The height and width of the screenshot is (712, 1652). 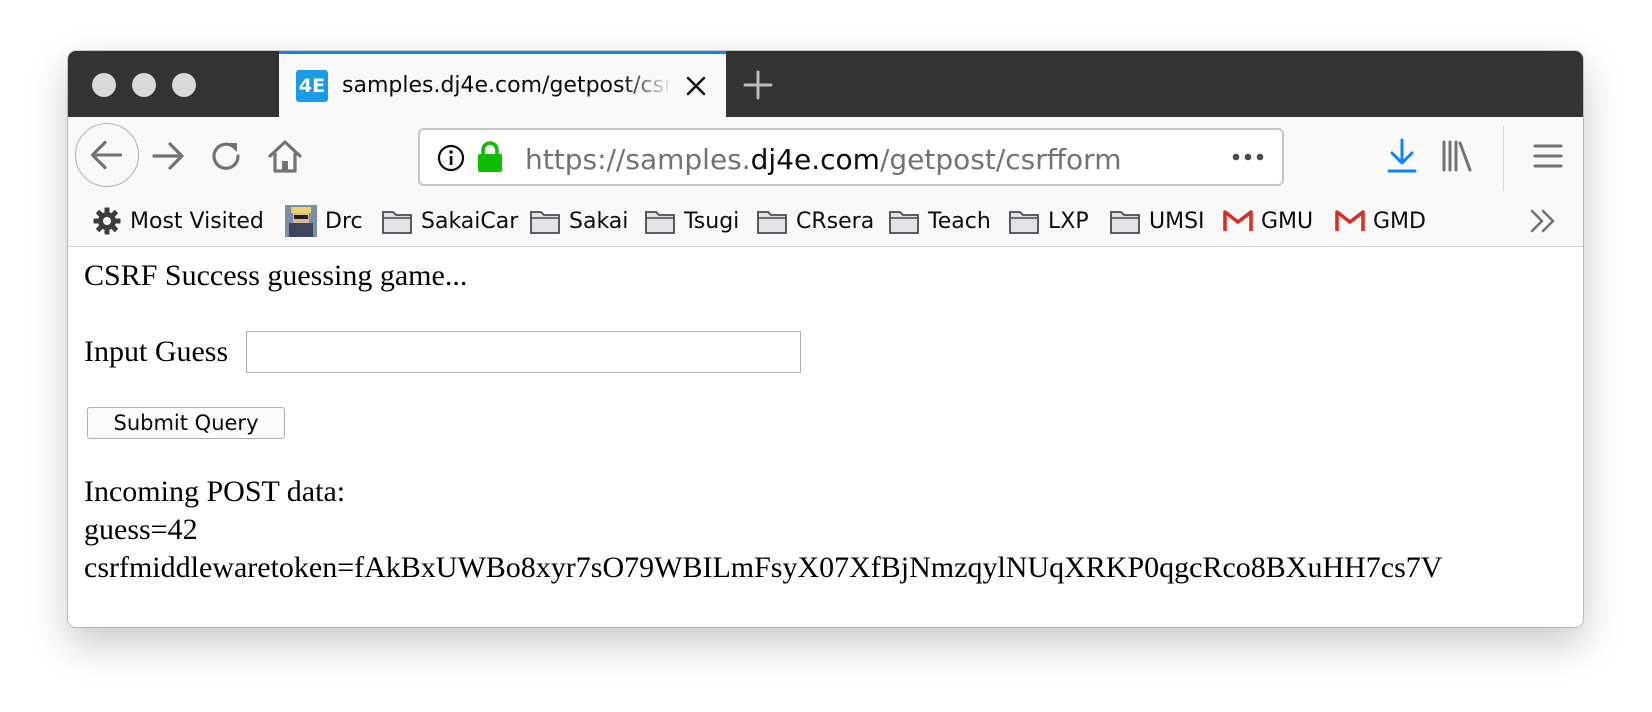 What do you see at coordinates (104, 85) in the screenshot?
I see `close-window-button` at bounding box center [104, 85].